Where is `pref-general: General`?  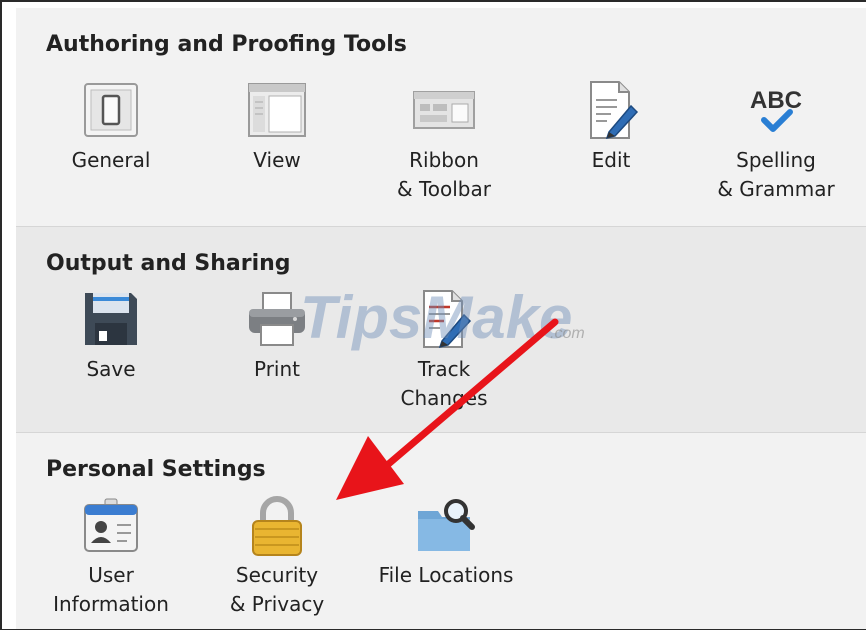 pref-general: General is located at coordinates (111, 126).